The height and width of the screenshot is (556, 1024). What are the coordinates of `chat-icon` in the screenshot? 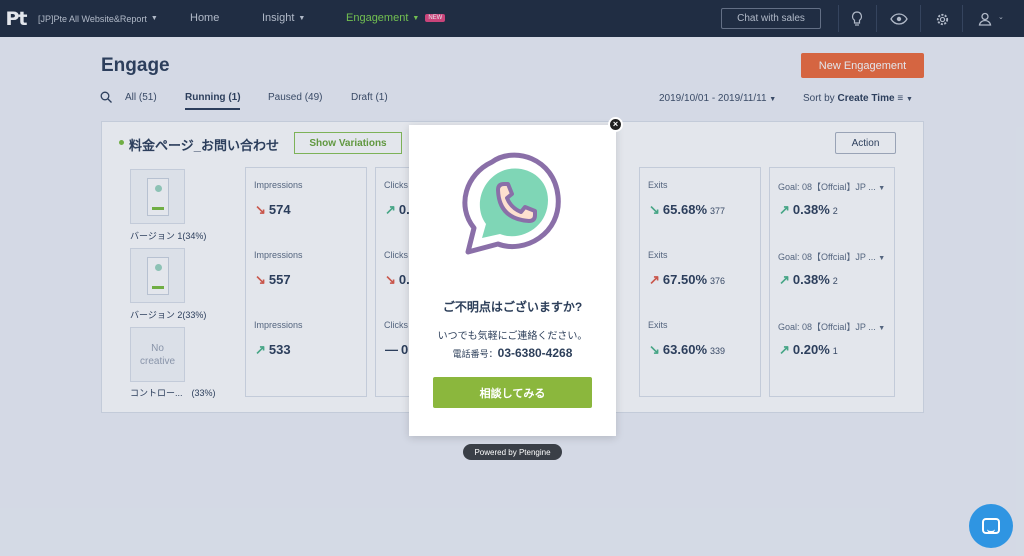 It's located at (991, 526).